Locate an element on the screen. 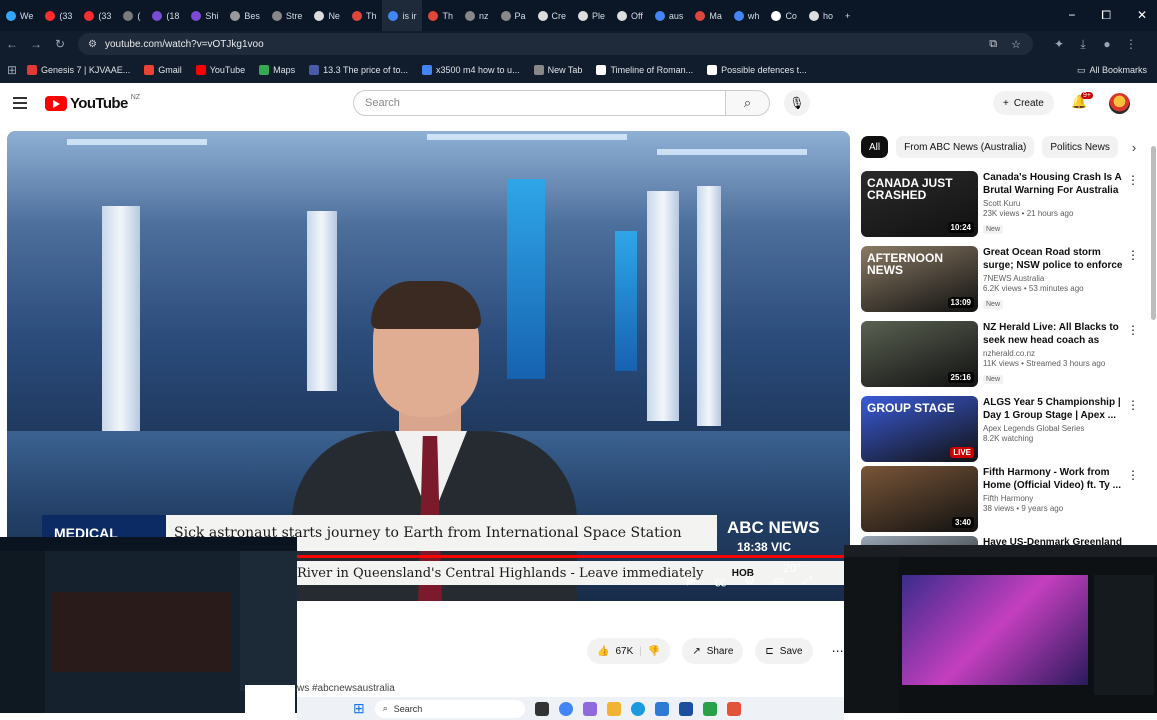 This screenshot has height=720, width=1157. channel-name: 7NEWS Australia is located at coordinates (1054, 278).